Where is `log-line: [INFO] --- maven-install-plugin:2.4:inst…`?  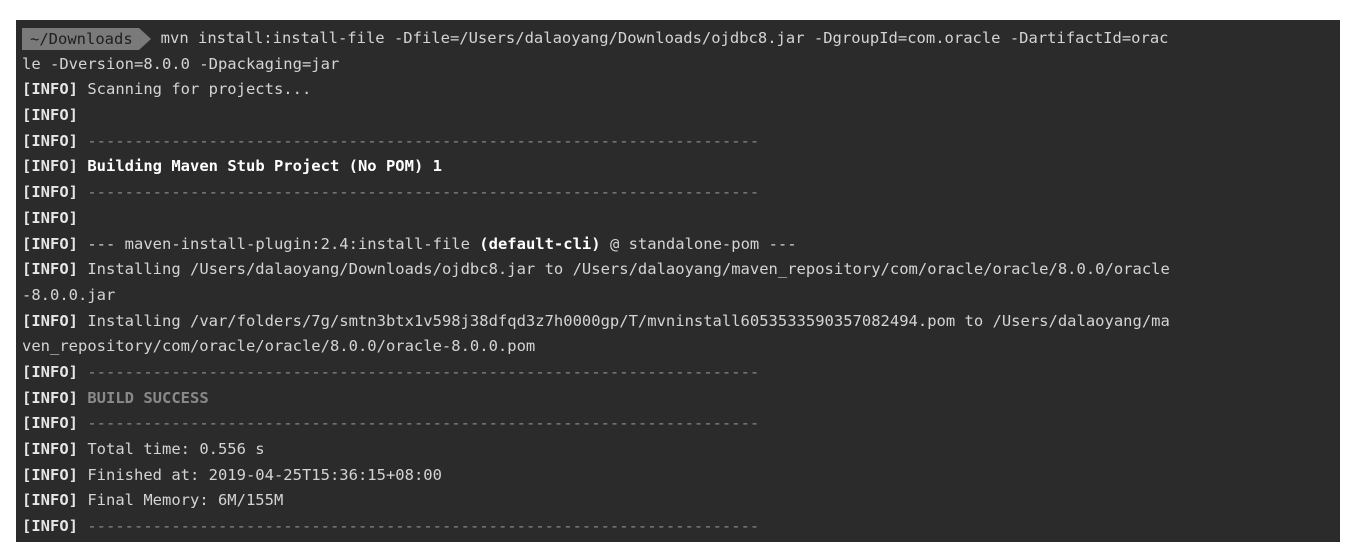 log-line: [INFO] --- maven-install-plugin:2.4:inst… is located at coordinates (681, 245).